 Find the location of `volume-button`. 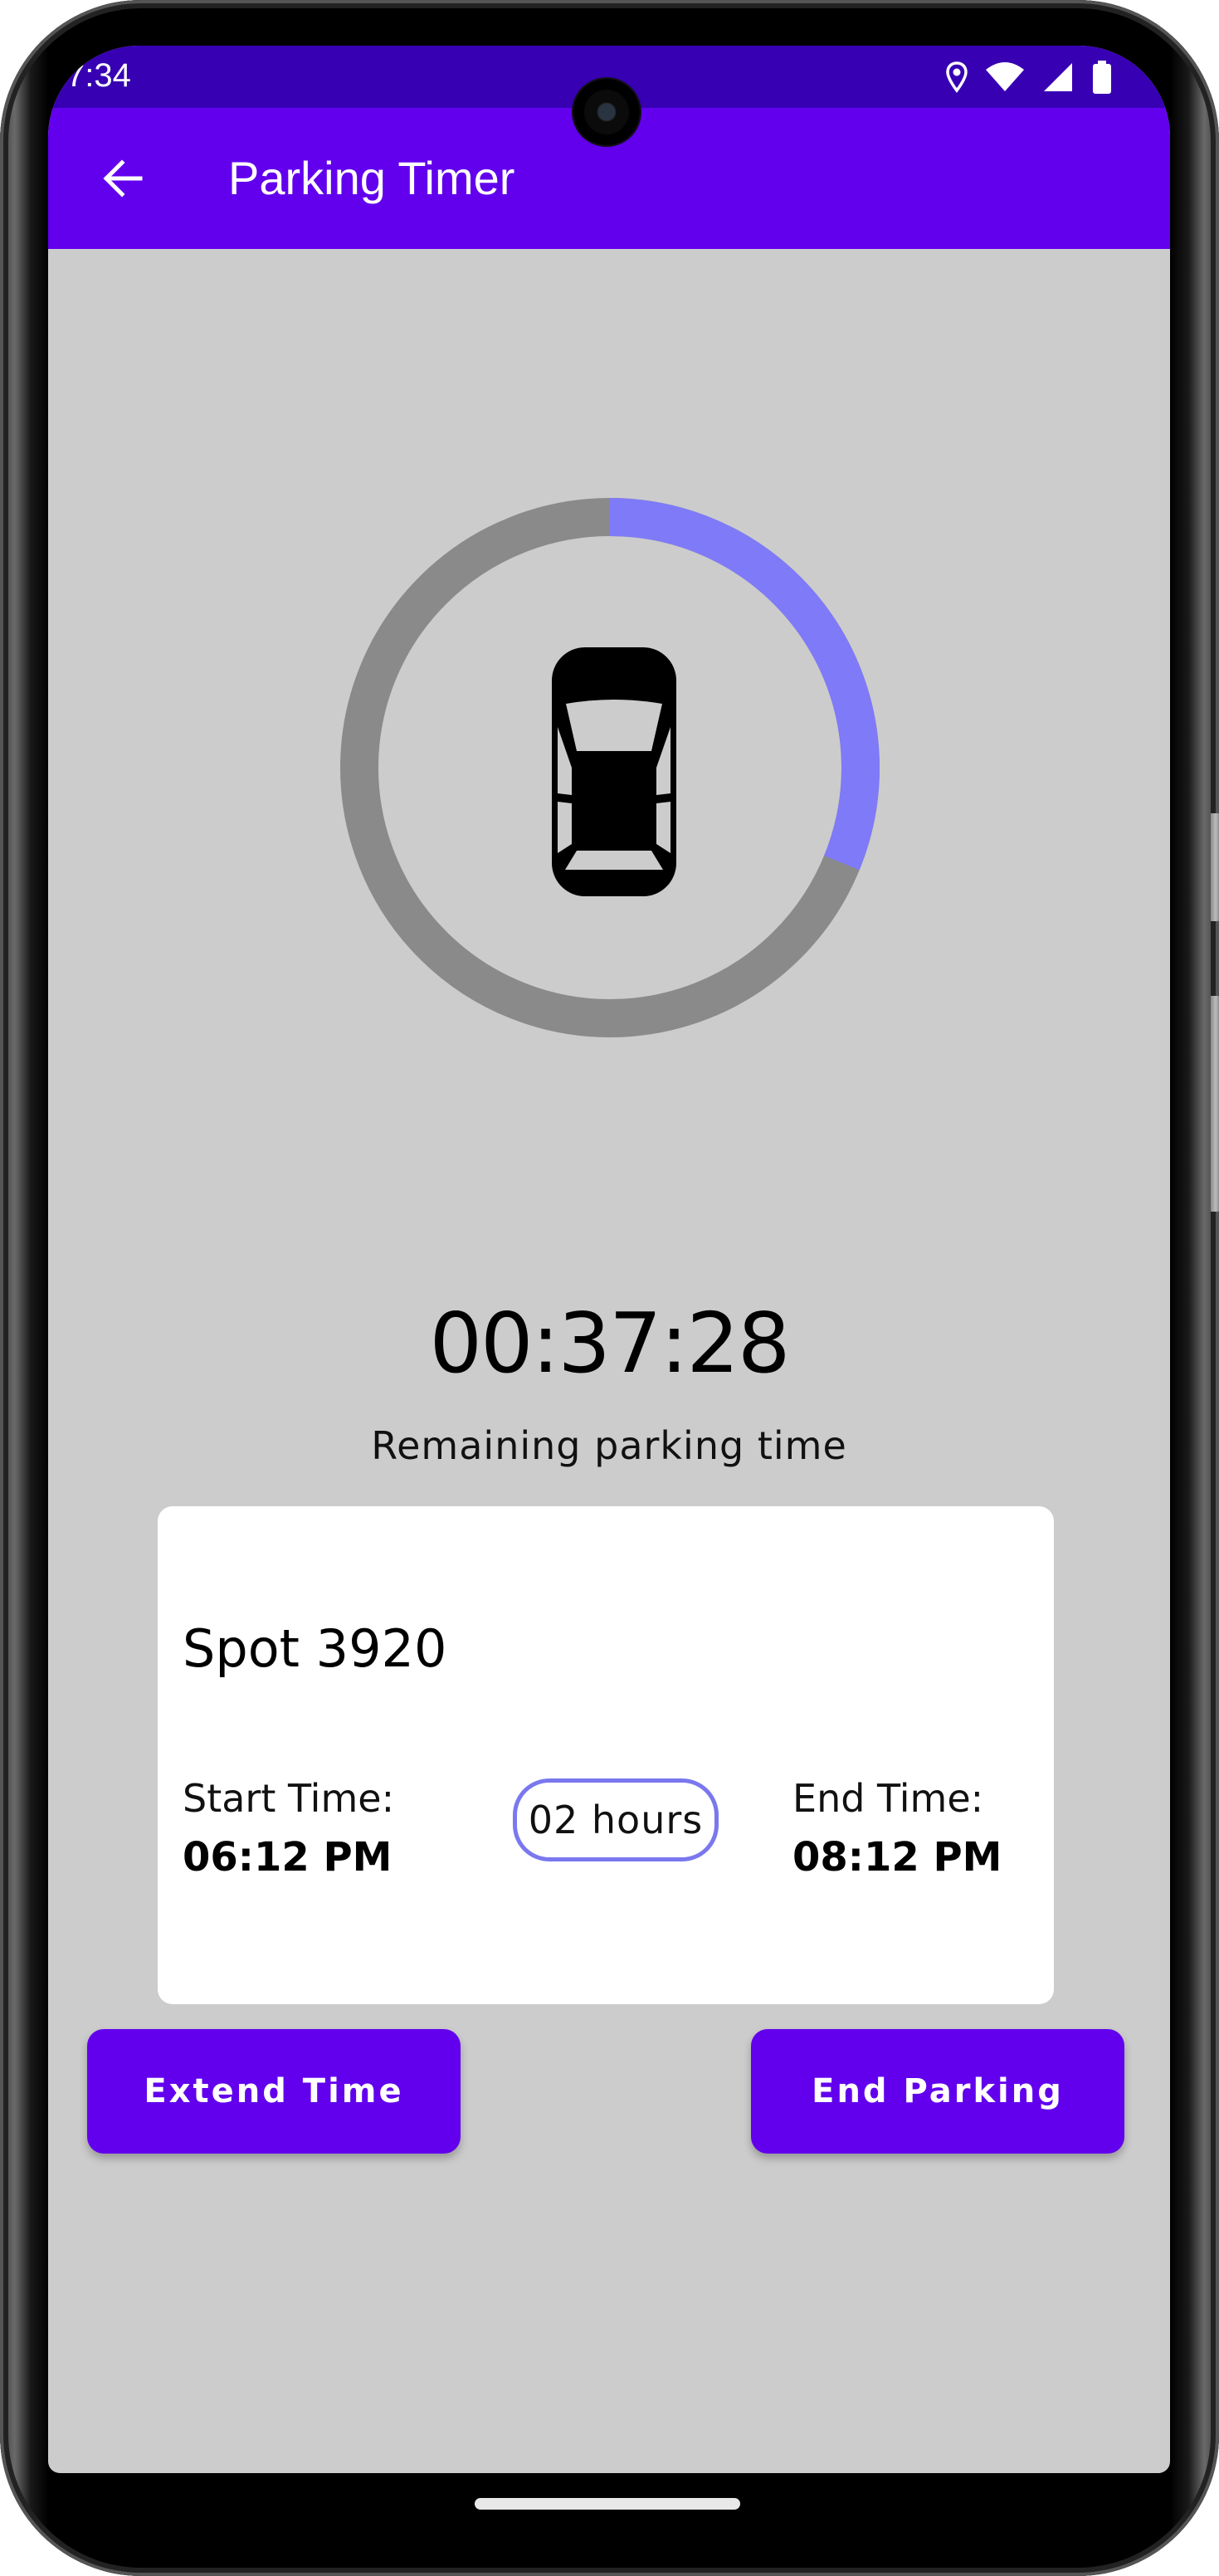

volume-button is located at coordinates (1215, 1104).